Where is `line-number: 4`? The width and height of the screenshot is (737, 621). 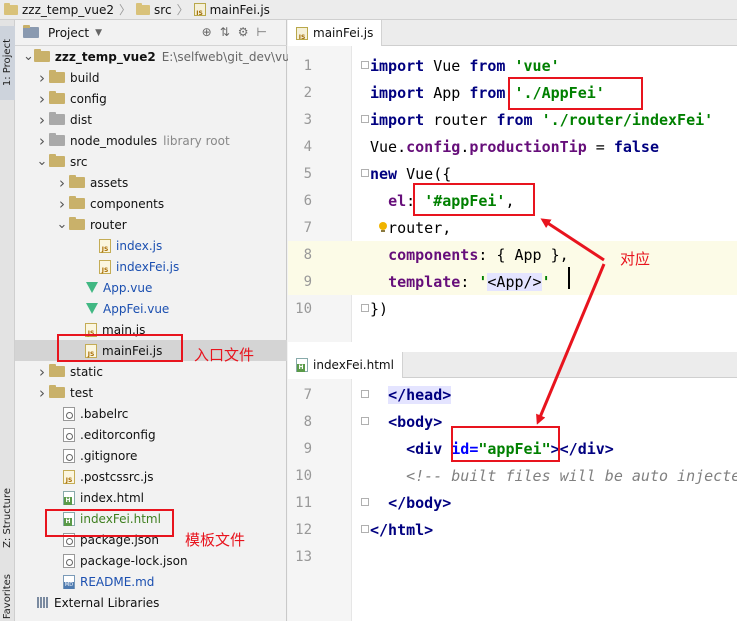
line-number: 4 is located at coordinates (307, 146).